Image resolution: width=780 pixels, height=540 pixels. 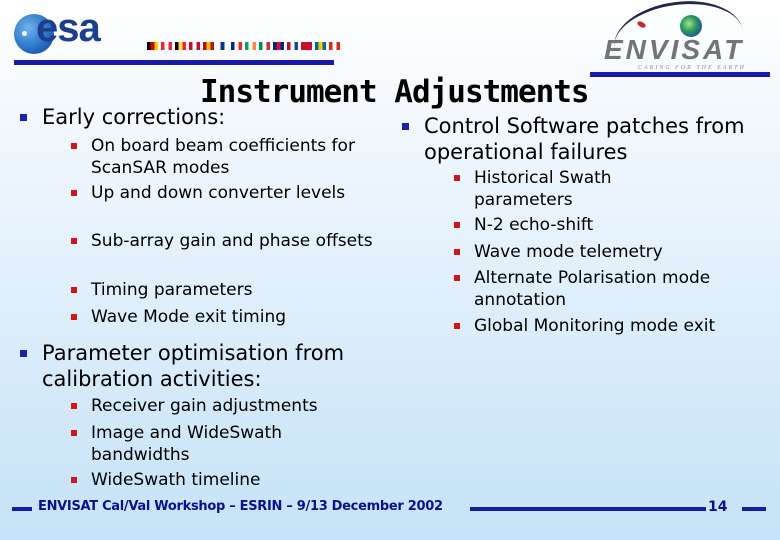 I want to click on sub-bullet: WideSwath timeline, so click(x=226, y=480).